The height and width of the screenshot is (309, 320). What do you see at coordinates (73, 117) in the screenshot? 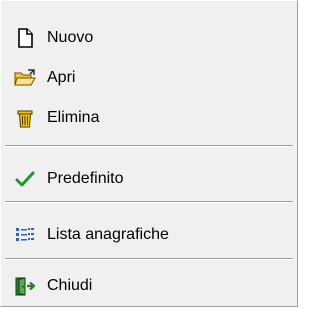
I see `menu-item-label: Elimina` at bounding box center [73, 117].